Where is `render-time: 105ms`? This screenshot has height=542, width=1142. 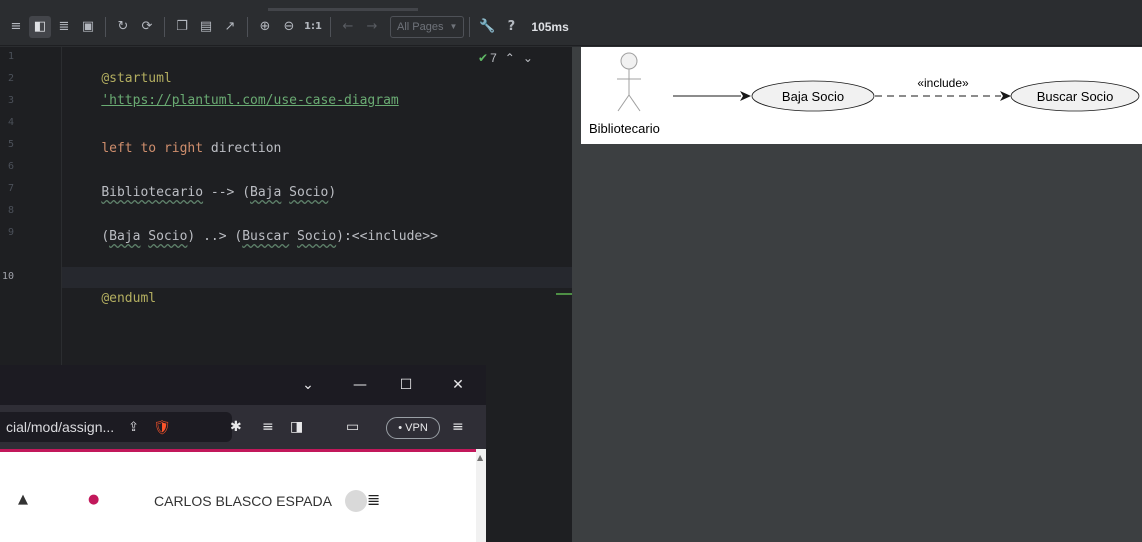
render-time: 105ms is located at coordinates (550, 26).